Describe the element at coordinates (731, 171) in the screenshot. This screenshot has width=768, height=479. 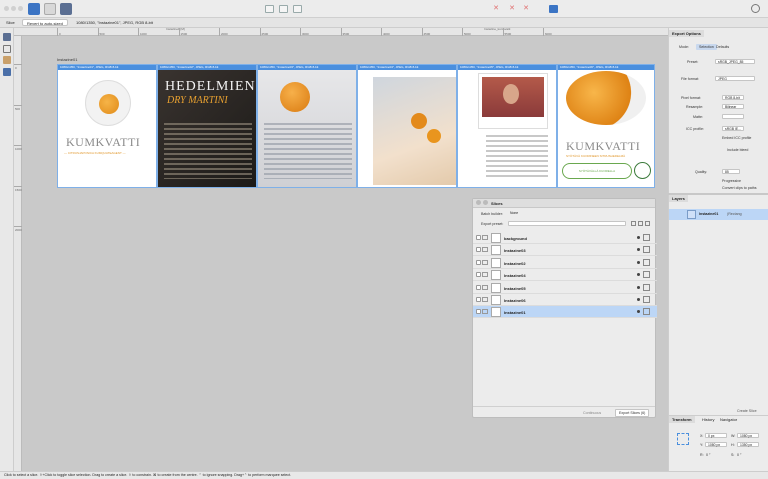
I see `quality-field: 85` at that location.